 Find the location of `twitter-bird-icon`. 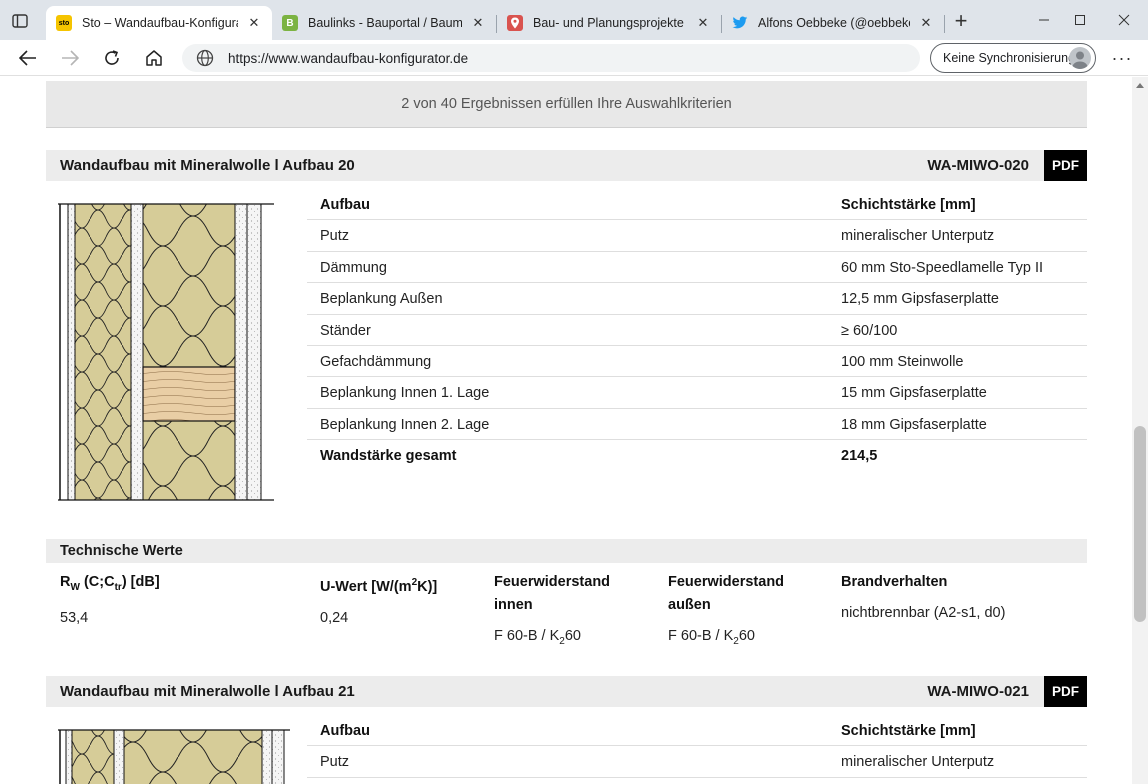

twitter-bird-icon is located at coordinates (740, 23).